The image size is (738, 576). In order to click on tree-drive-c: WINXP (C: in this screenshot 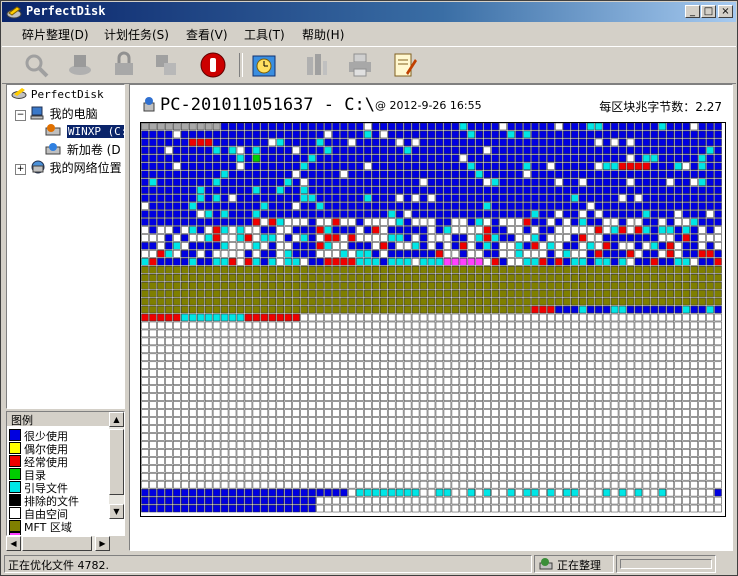, I will do `click(84, 130)`.